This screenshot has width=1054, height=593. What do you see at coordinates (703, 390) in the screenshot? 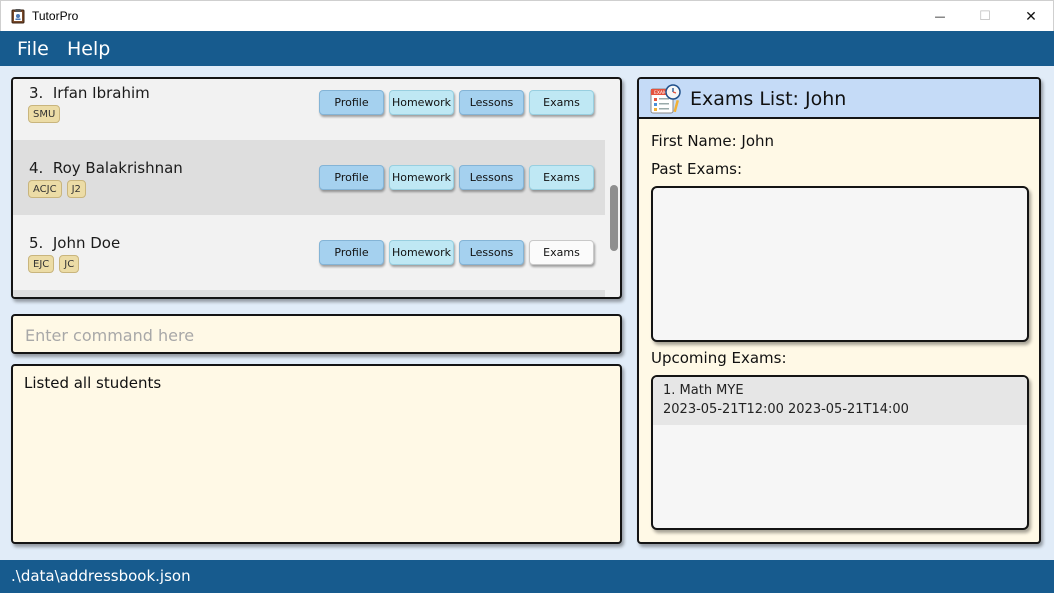
I see `exam-name: 1. Math MYE` at bounding box center [703, 390].